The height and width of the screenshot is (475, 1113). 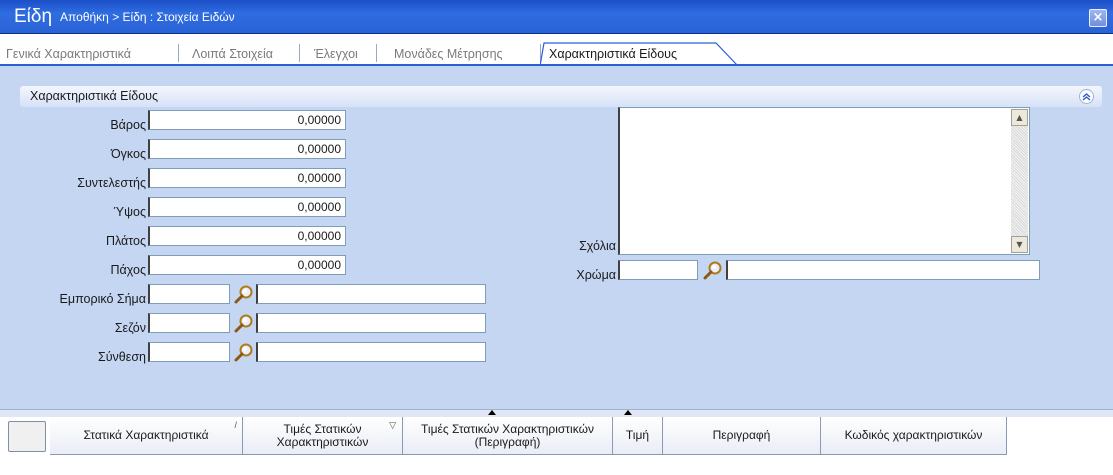 What do you see at coordinates (94, 96) in the screenshot?
I see `section-title: Χαρακτηριστικά Είδους` at bounding box center [94, 96].